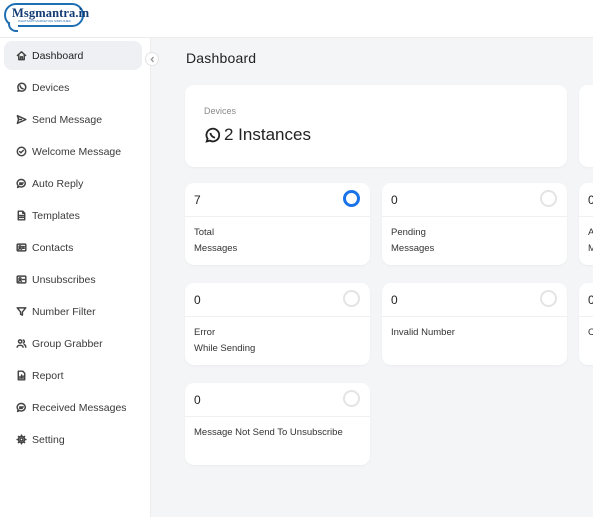 This screenshot has height=517, width=593. What do you see at coordinates (423, 332) in the screenshot?
I see `stat-label: Invalid Number` at bounding box center [423, 332].